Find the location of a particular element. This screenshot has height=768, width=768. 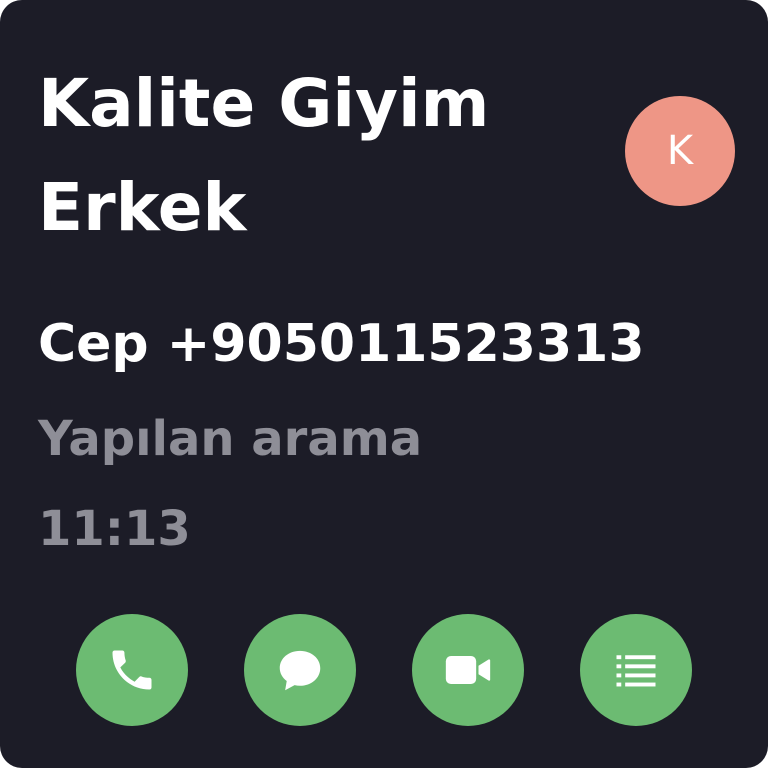

phone-icon is located at coordinates (132, 670).